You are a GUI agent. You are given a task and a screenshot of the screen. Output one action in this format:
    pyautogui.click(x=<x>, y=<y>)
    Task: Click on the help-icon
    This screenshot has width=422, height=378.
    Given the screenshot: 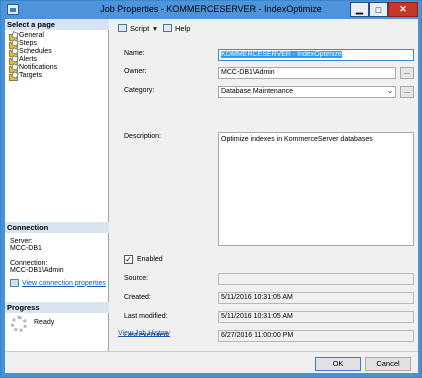 What is the action you would take?
    pyautogui.click(x=167, y=28)
    